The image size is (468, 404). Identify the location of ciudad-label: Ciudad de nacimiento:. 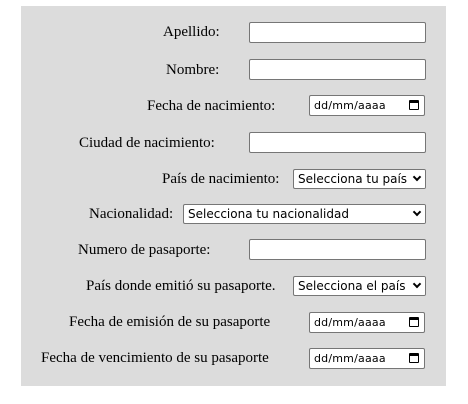
(147, 143).